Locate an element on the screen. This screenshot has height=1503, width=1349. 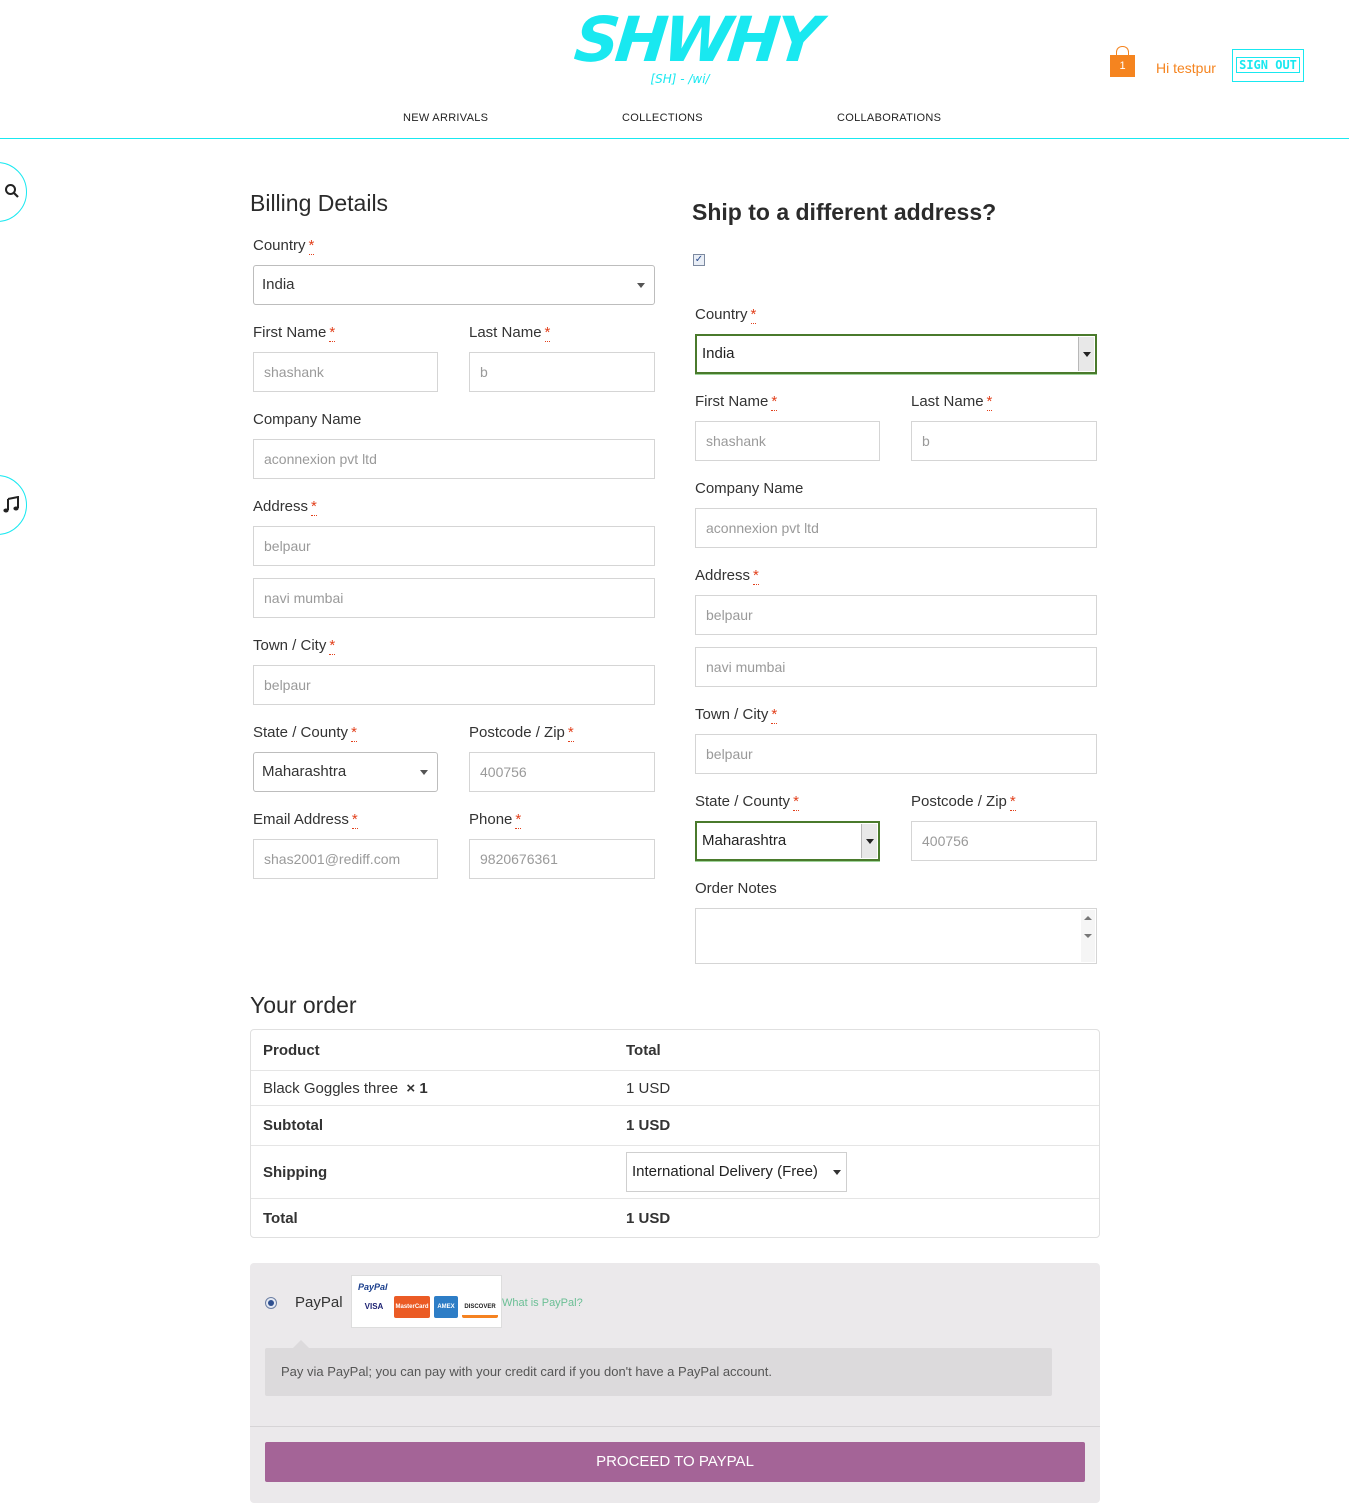
billing-postcode-input: 400756 is located at coordinates (562, 772).